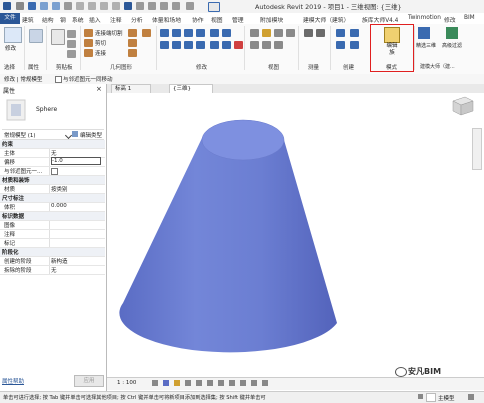  Describe the element at coordinates (32, 6) in the screenshot. I see `save-icon` at that location.